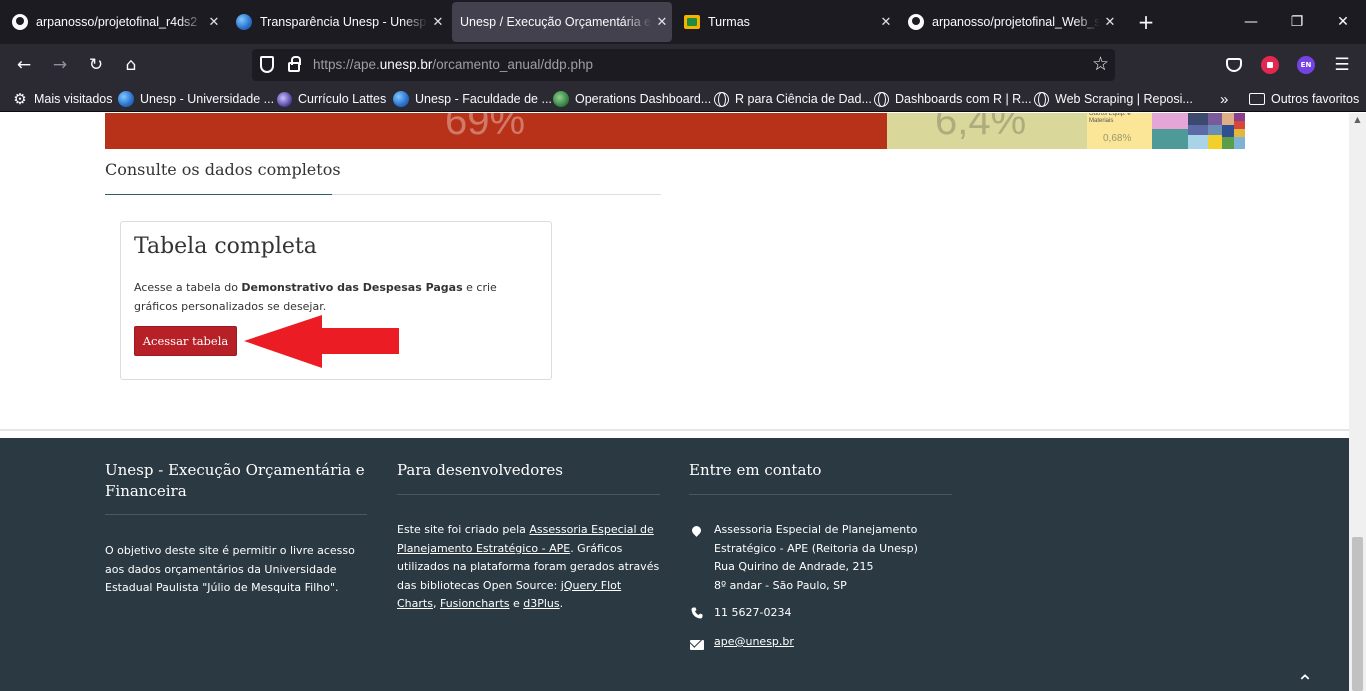 This screenshot has width=1366, height=691. What do you see at coordinates (1224, 99) in the screenshot?
I see `bookmarks-overflow-button: »` at bounding box center [1224, 99].